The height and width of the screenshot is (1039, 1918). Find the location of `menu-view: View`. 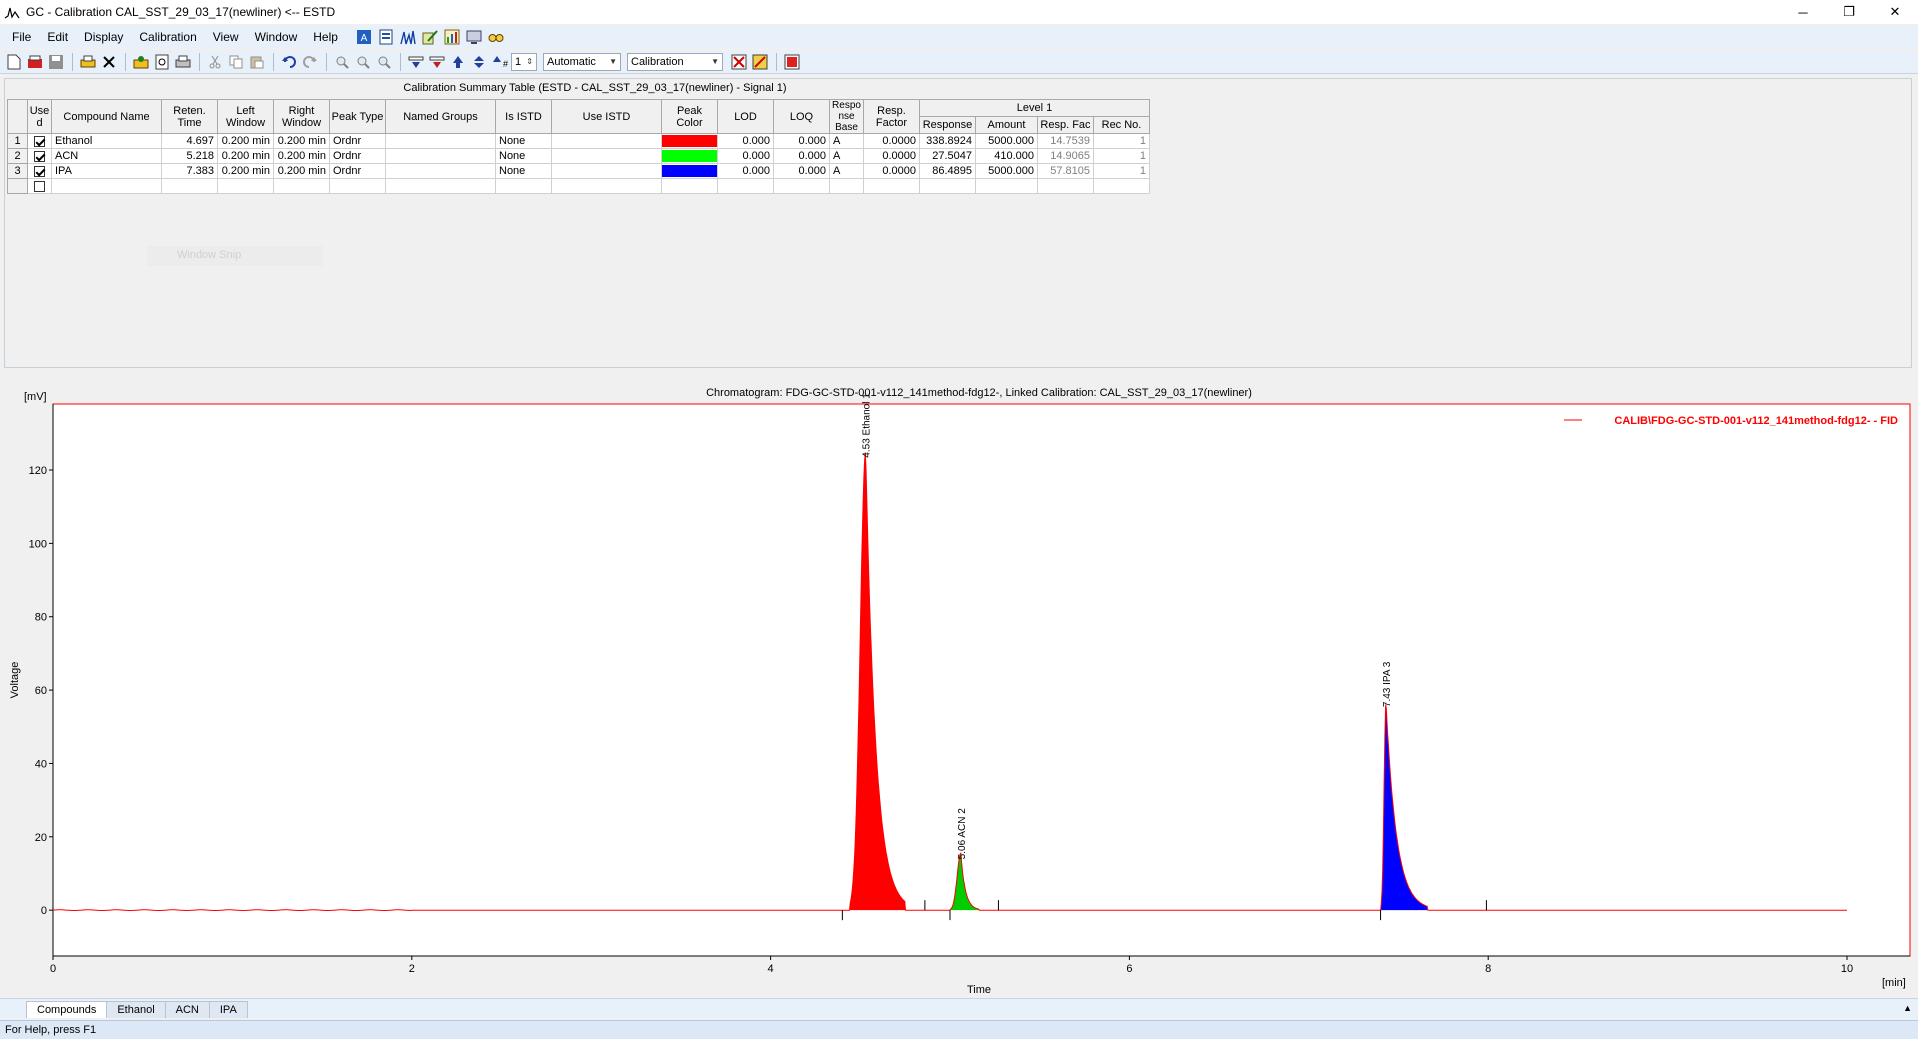

menu-view: View is located at coordinates (226, 37).